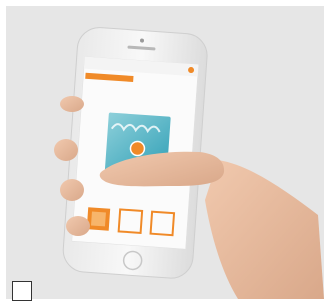  What do you see at coordinates (22, 291) in the screenshot?
I see `select-checkbox` at bounding box center [22, 291].